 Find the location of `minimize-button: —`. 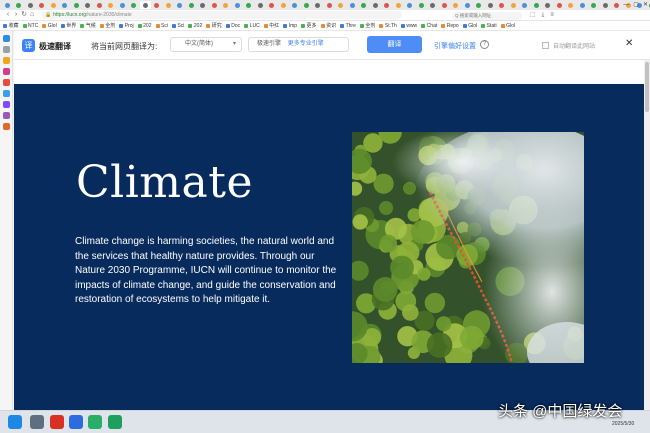

minimize-button: — is located at coordinates (626, 5).